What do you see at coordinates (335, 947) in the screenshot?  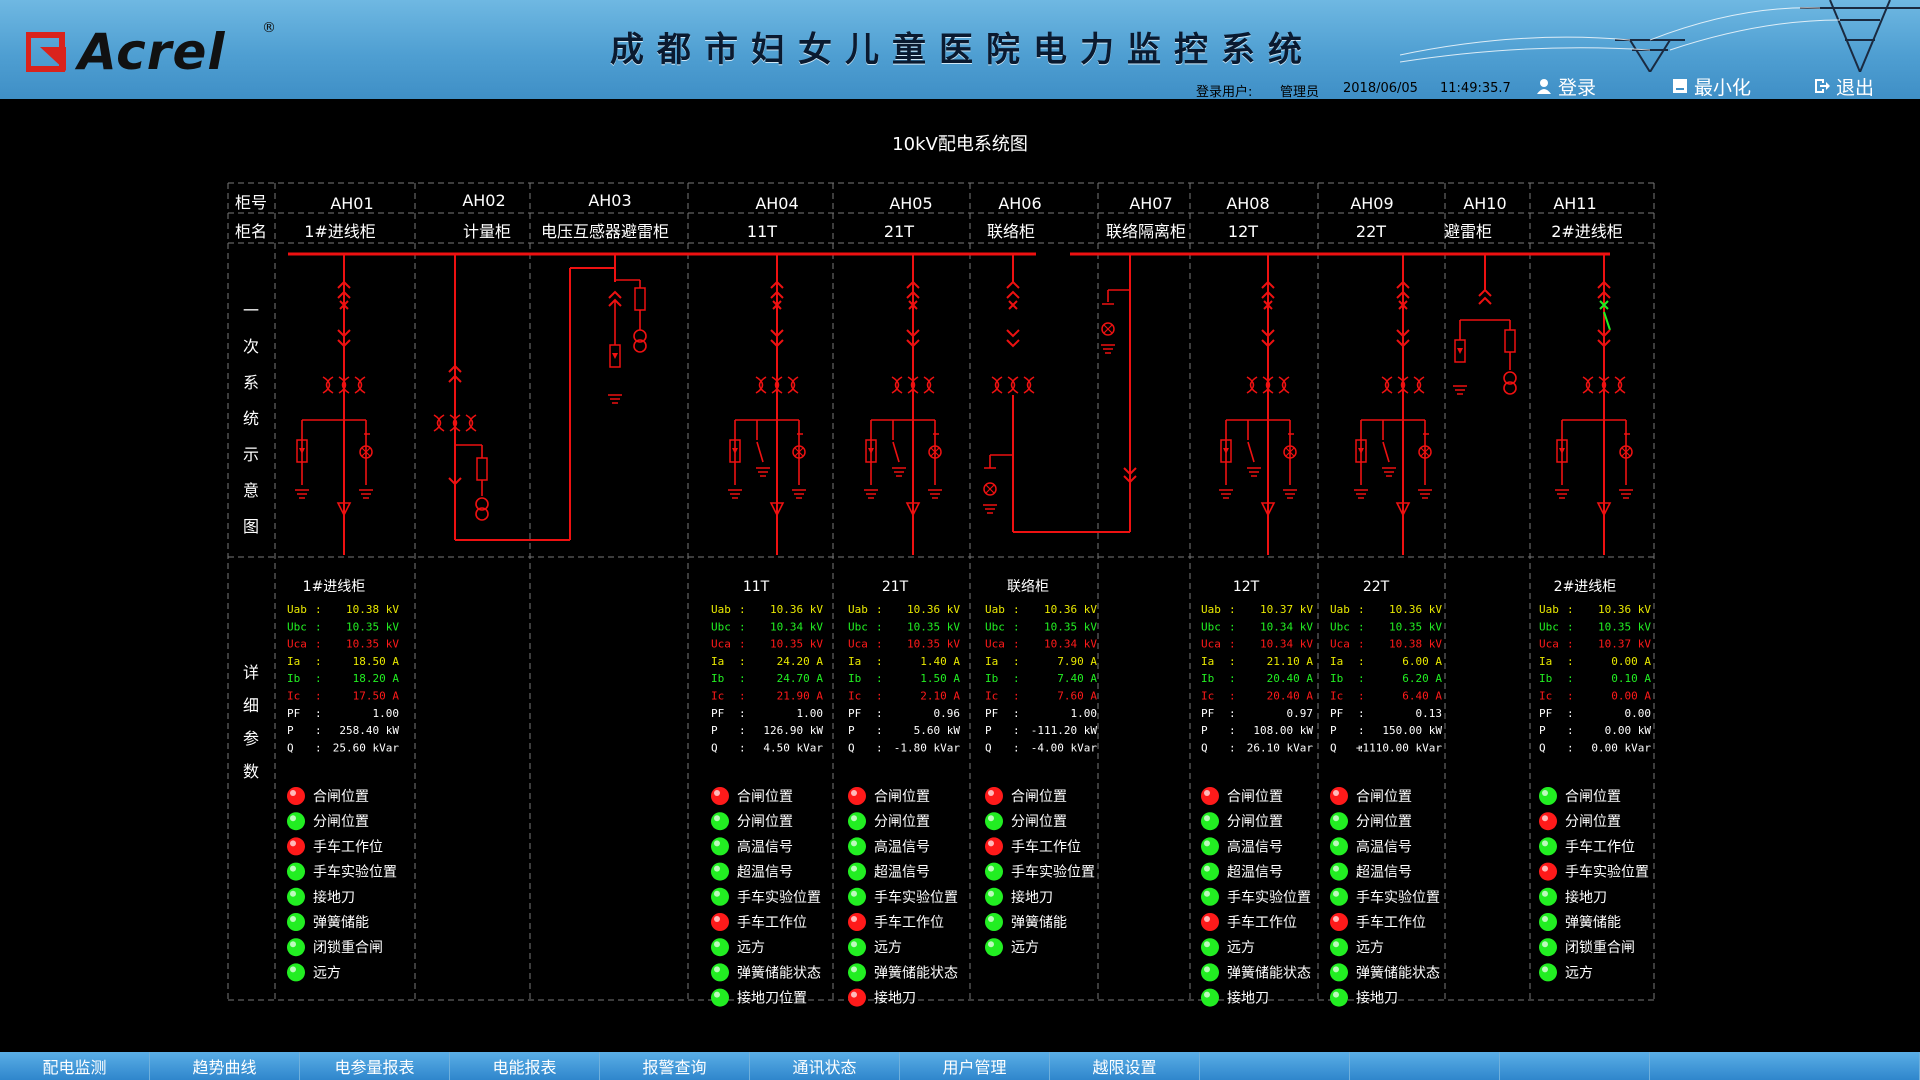 I see `status-indicator: 闭锁重合闸` at bounding box center [335, 947].